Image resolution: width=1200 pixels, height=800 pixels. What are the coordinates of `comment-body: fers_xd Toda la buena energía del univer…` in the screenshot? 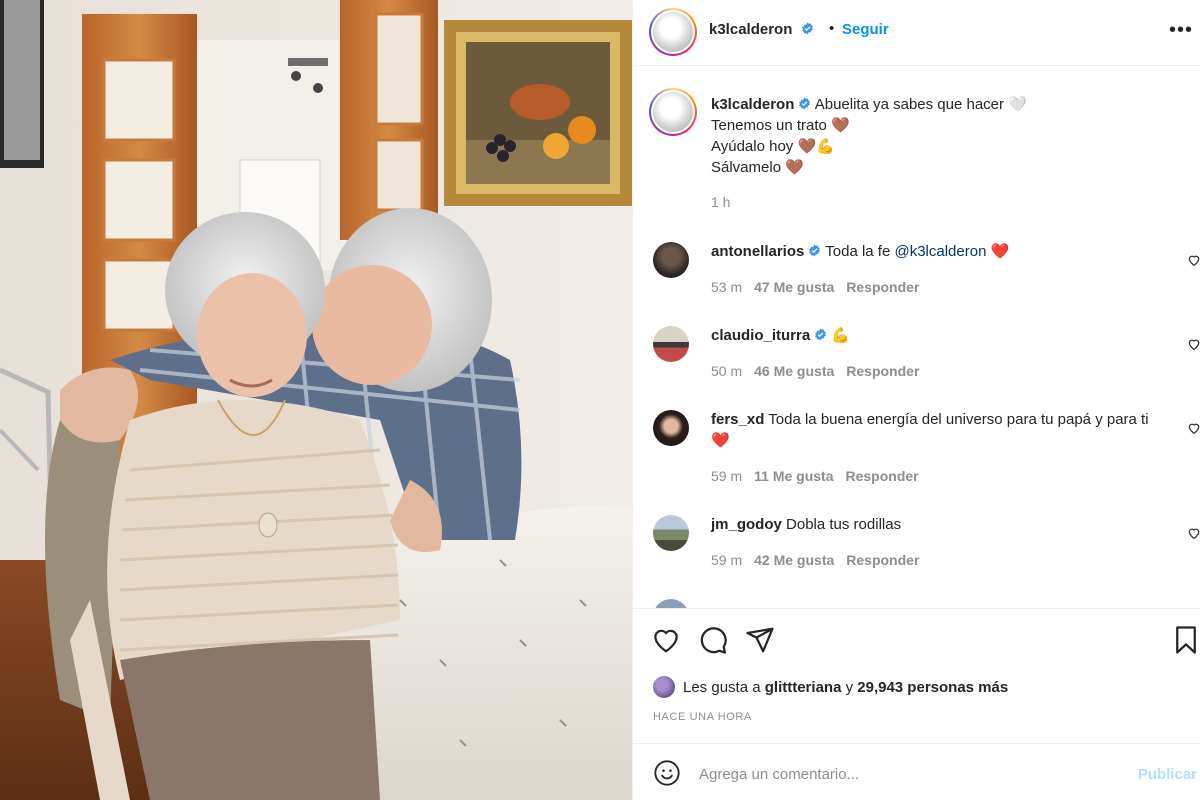 It's located at (941, 430).